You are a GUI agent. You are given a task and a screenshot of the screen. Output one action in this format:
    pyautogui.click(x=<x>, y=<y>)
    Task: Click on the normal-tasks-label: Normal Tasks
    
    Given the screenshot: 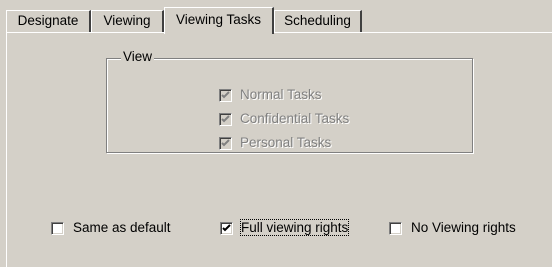 What is the action you would take?
    pyautogui.click(x=281, y=94)
    